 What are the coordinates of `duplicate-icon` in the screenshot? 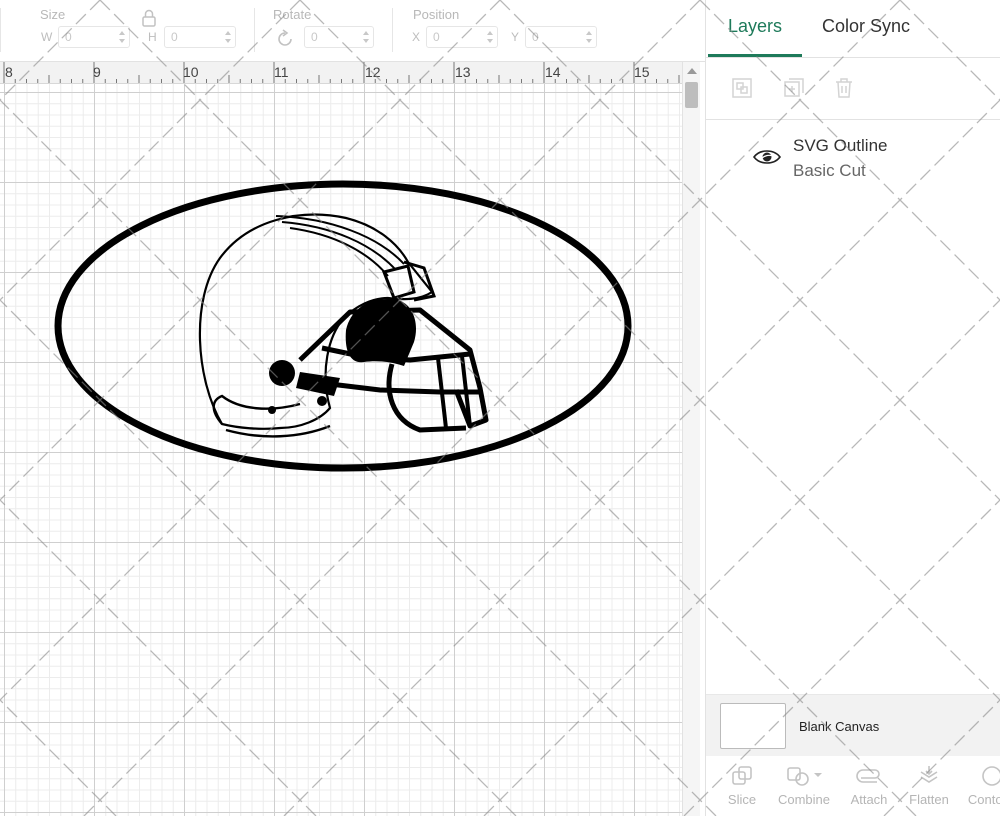 It's located at (794, 88).